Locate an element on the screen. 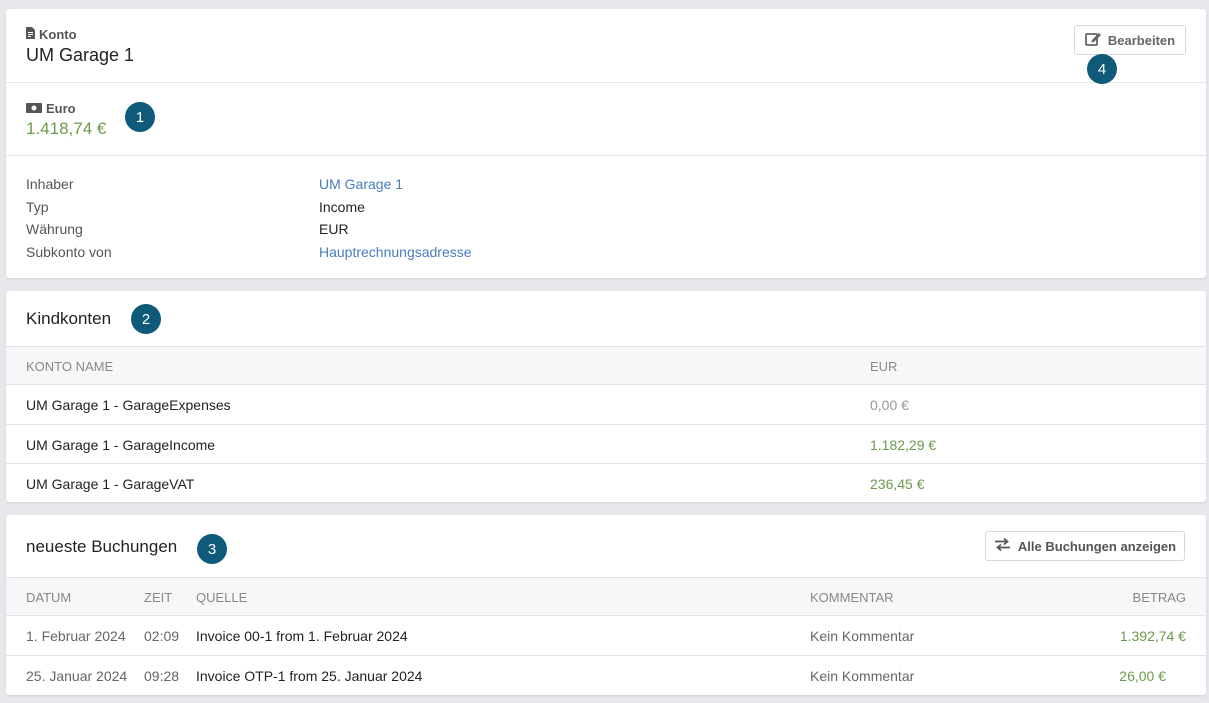 This screenshot has height=703, width=1209. type-label: Typ is located at coordinates (37, 207).